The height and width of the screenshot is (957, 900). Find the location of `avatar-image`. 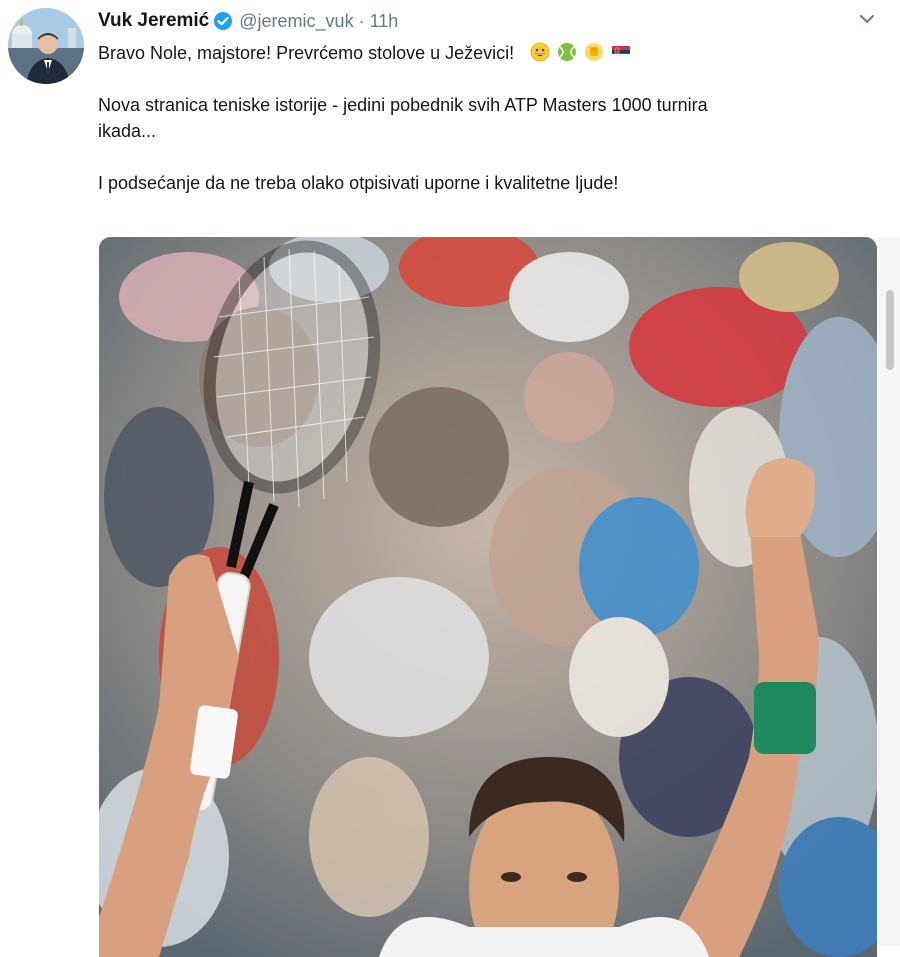

avatar-image is located at coordinates (46, 46).